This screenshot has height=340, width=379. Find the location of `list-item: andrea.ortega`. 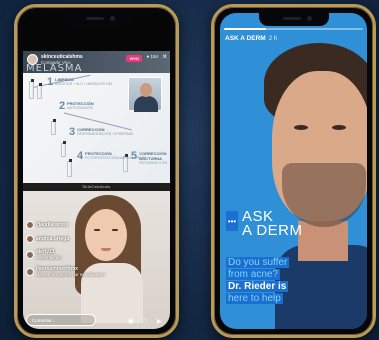

list-item: andrea.ortega is located at coordinates (66, 239).